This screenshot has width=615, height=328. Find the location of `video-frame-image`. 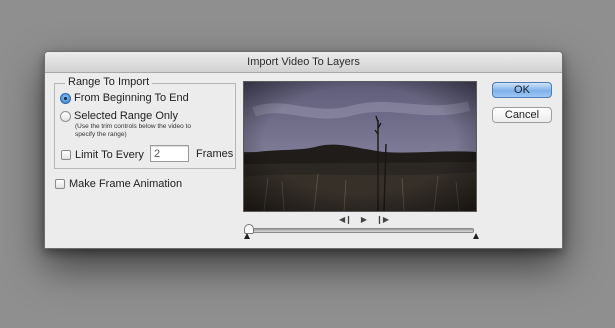

video-frame-image is located at coordinates (360, 146).